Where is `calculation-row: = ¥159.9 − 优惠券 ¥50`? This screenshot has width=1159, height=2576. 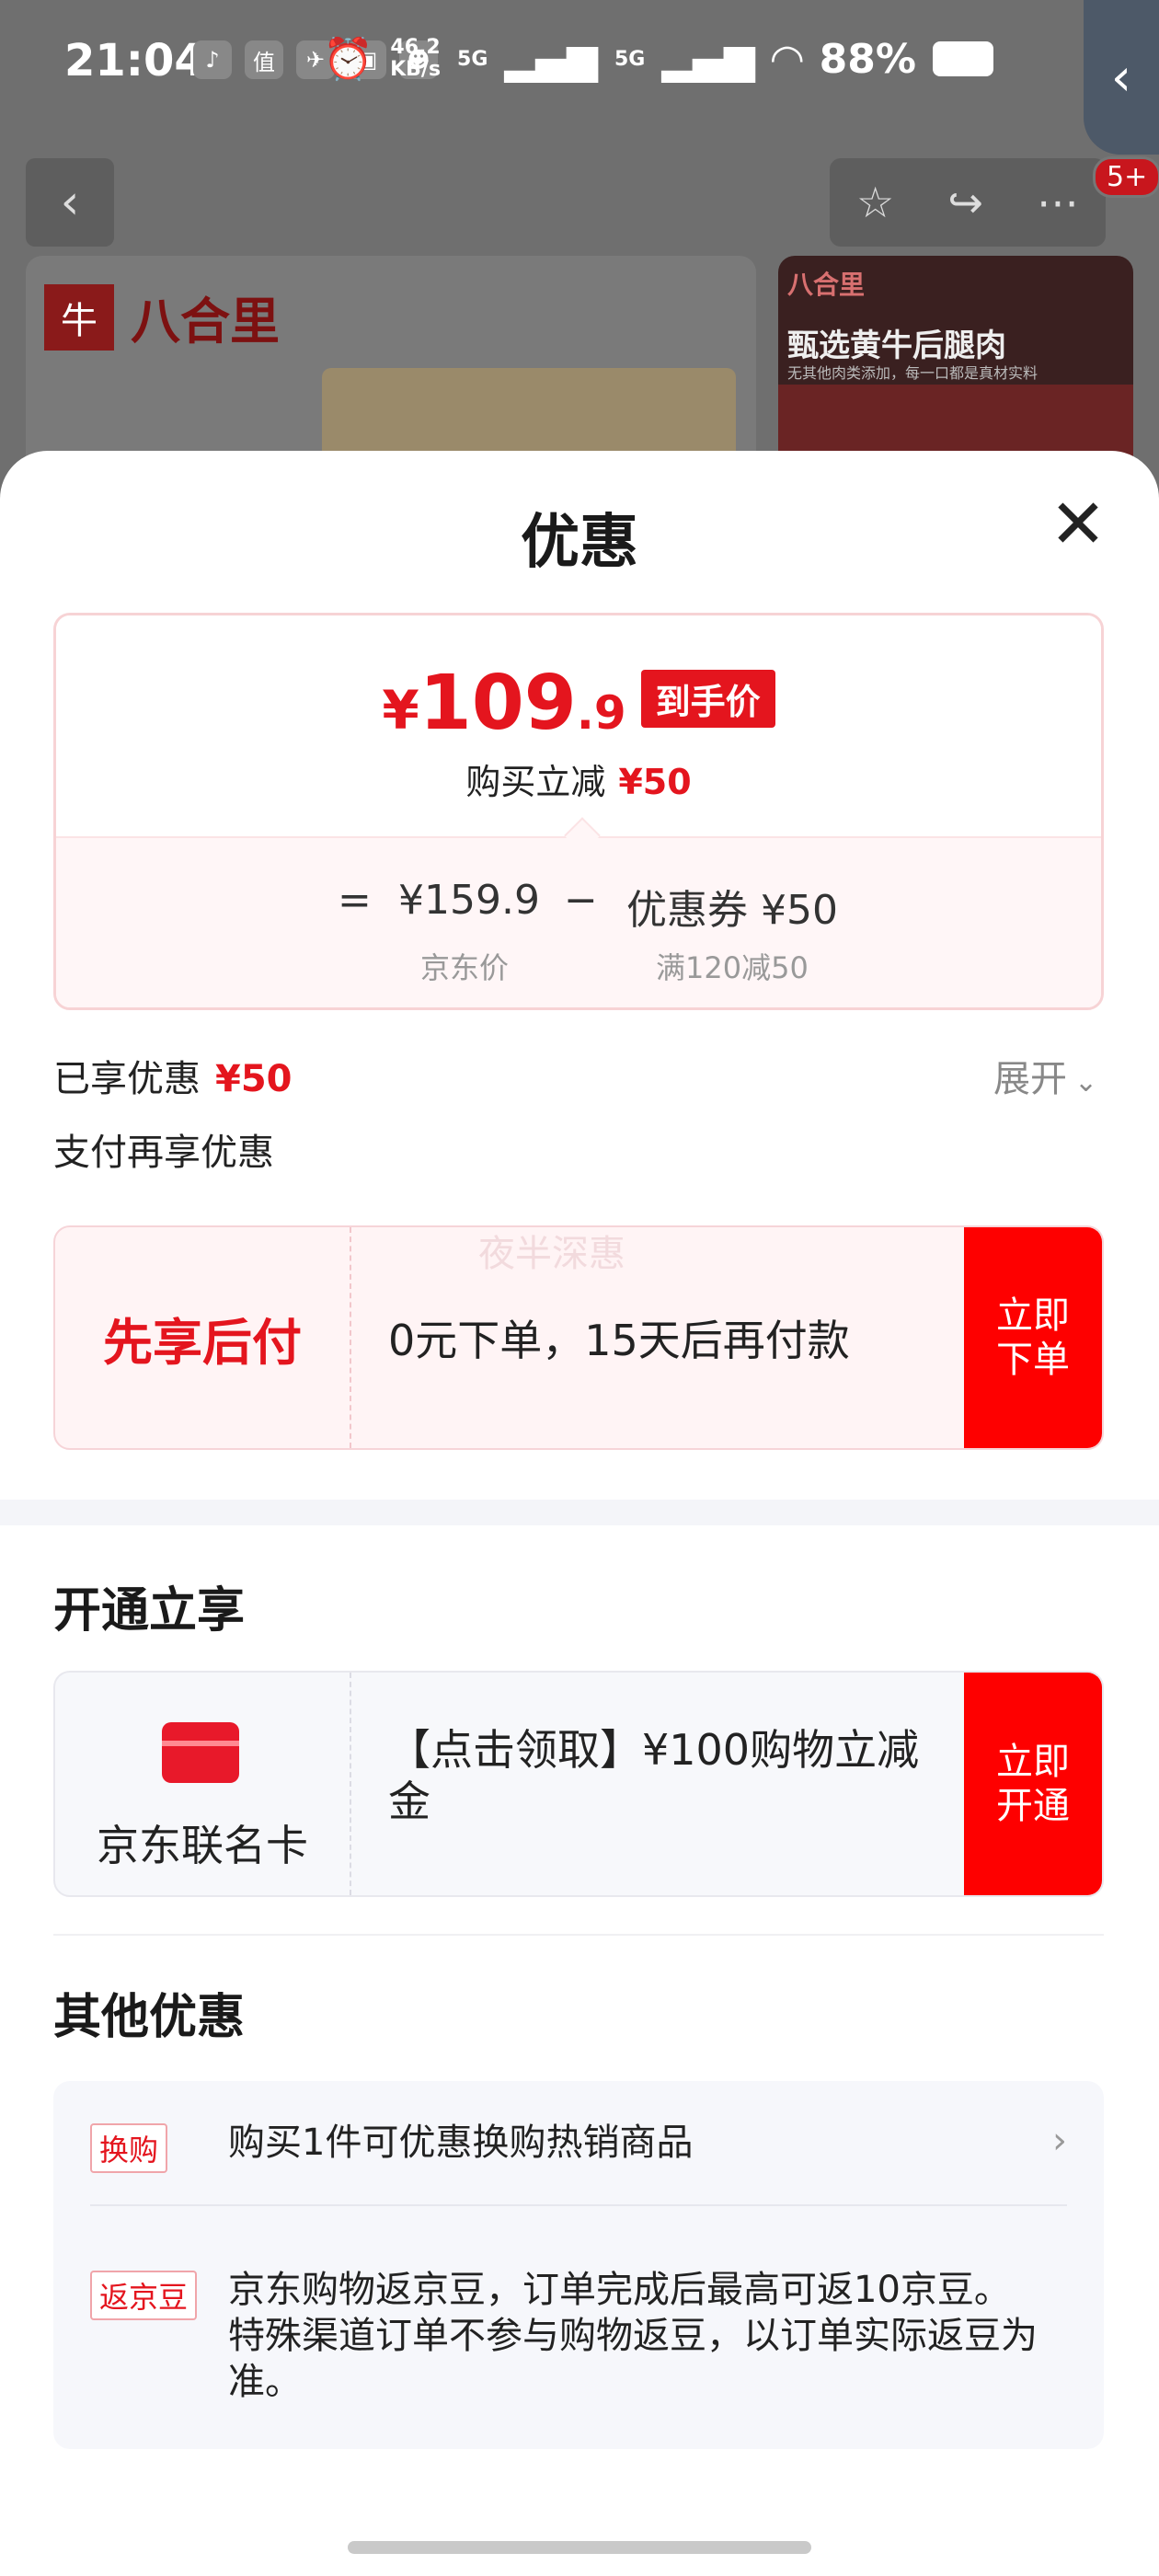
calculation-row: = ¥159.9 − 优惠券 ¥50 is located at coordinates (578, 905).